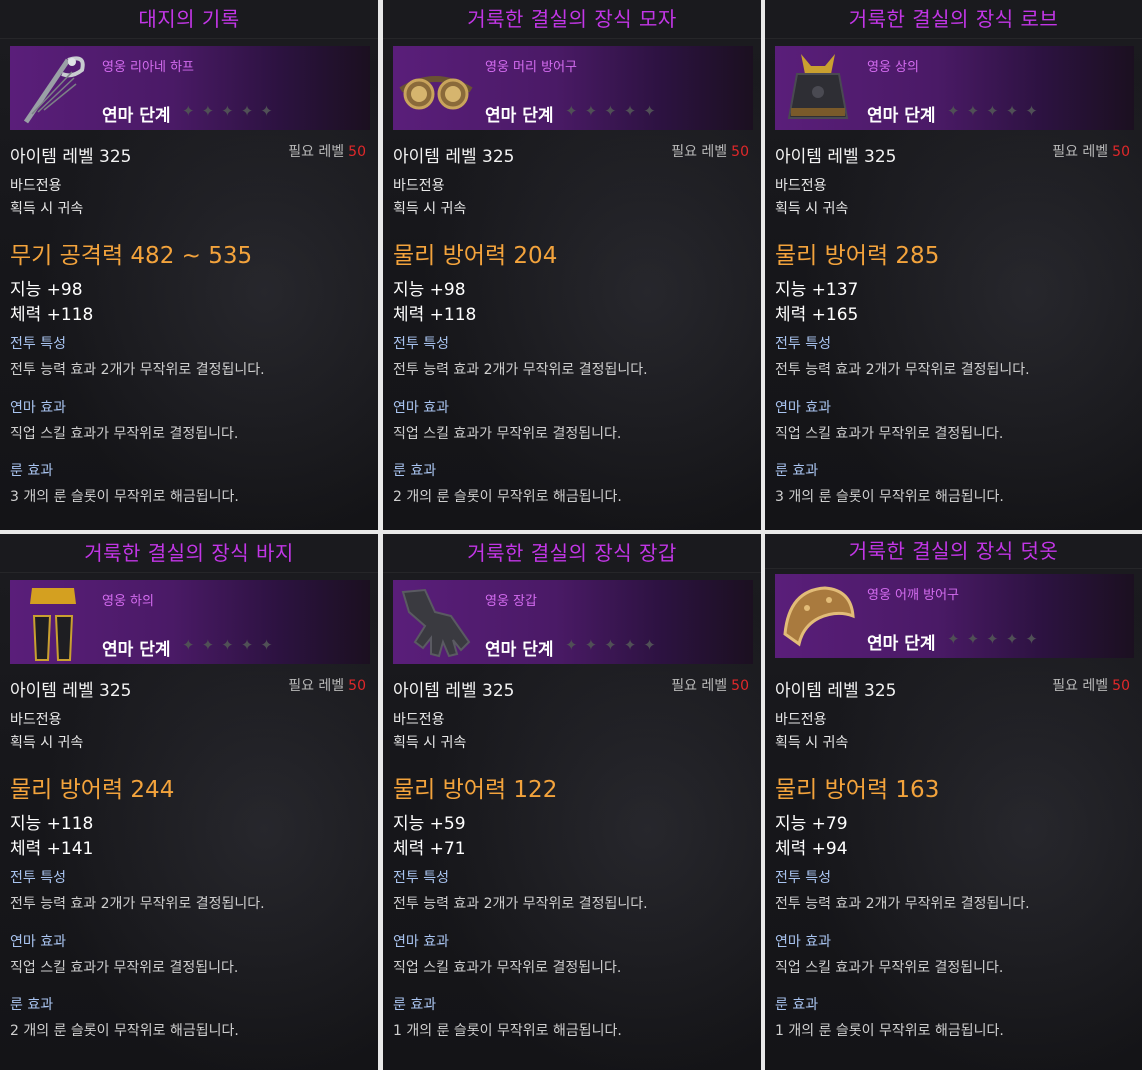 The image size is (1142, 1070). Describe the element at coordinates (953, 551) in the screenshot. I see `item-name: 거룩한 결실의 장식 덧옷` at that location.